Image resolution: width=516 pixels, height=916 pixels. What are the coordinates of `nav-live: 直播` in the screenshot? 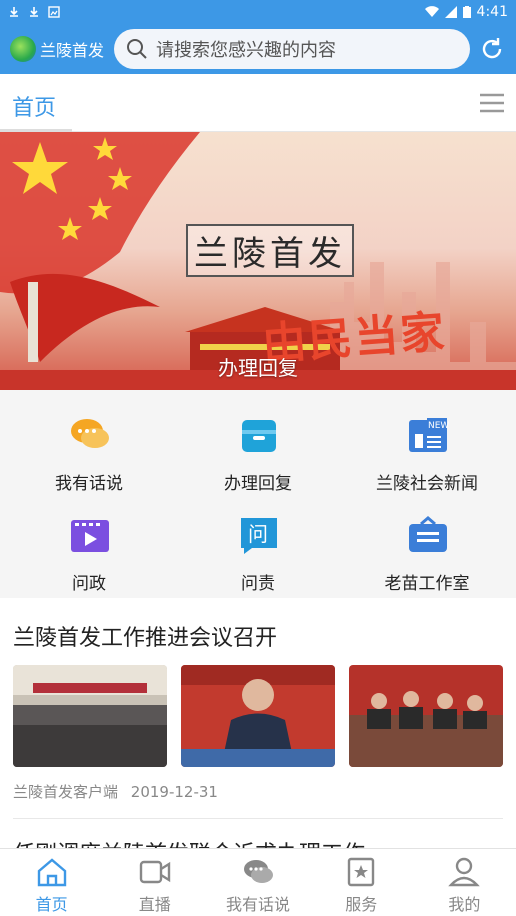 It's located at (154, 882).